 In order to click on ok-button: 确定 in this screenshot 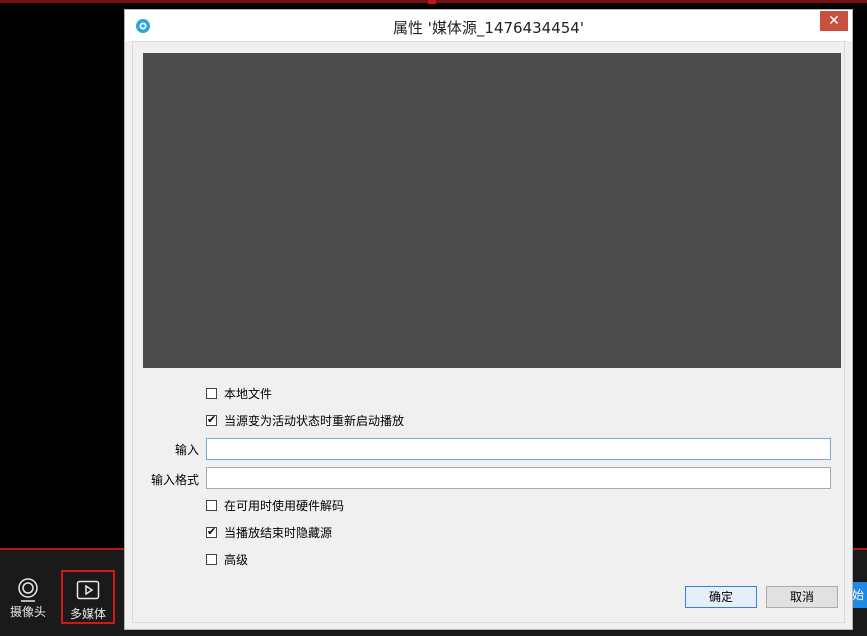, I will do `click(721, 597)`.